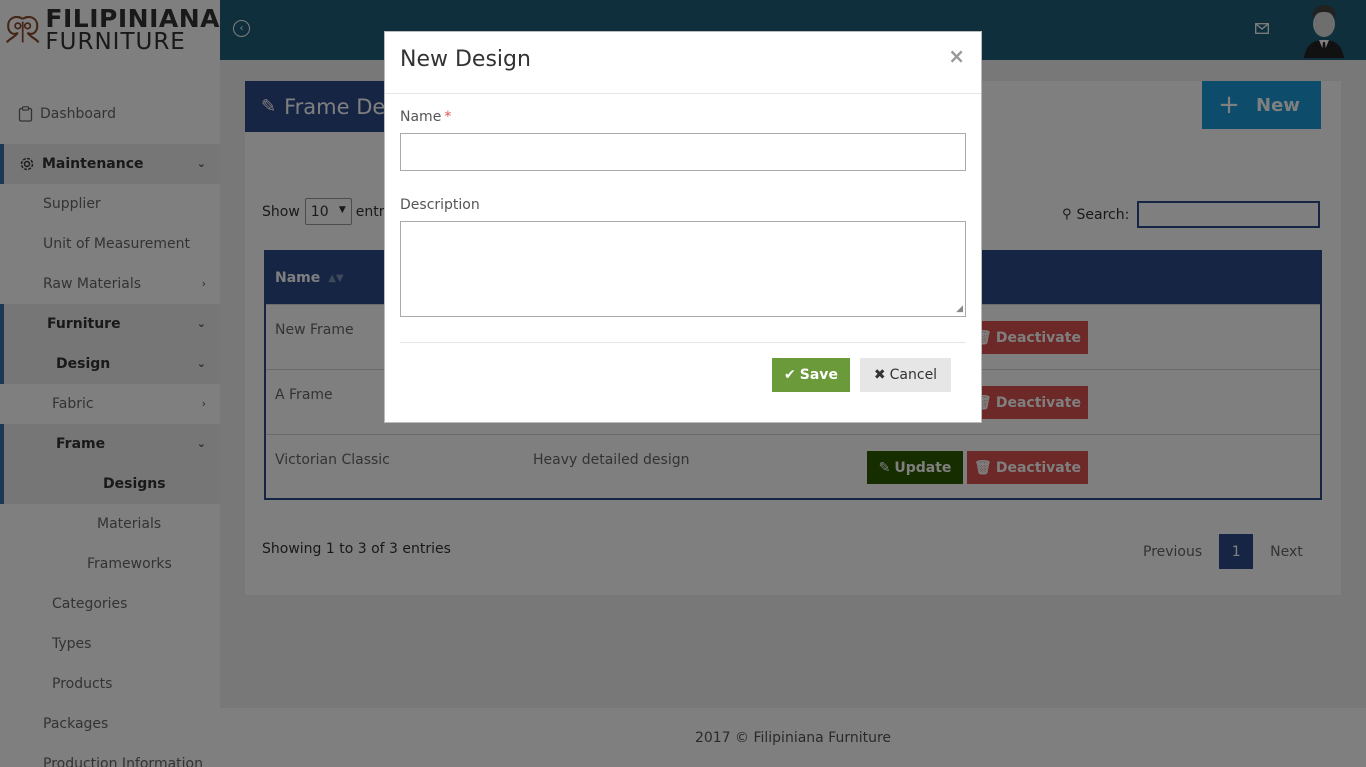 The image size is (1366, 767). Describe the element at coordinates (959, 309) in the screenshot. I see `resize-handle-icon: ◢` at that location.